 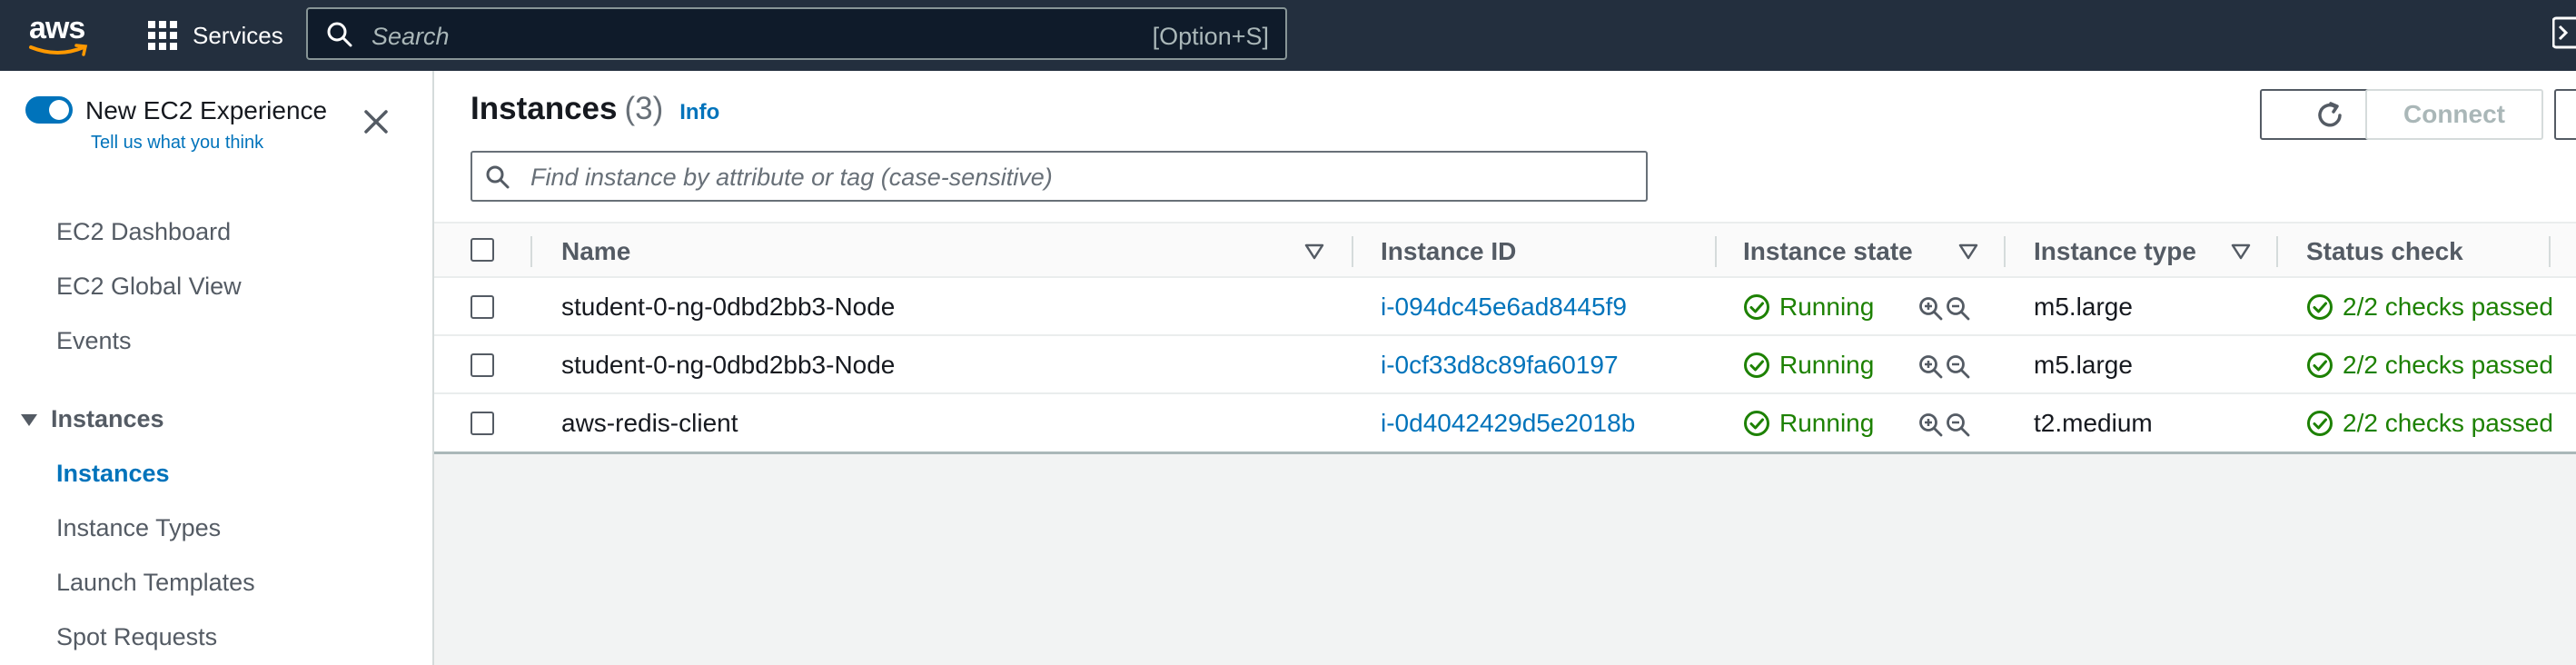 I want to click on search-placeholder: Search, so click(x=411, y=36).